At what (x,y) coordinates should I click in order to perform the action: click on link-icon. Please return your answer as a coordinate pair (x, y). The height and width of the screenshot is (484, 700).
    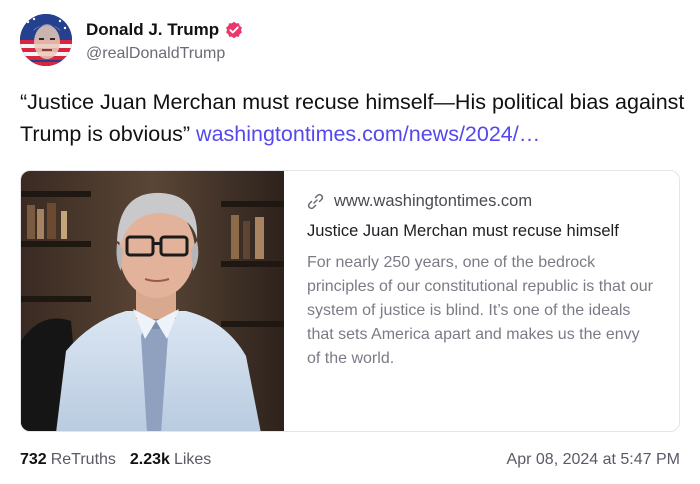
    Looking at the image, I should click on (315, 201).